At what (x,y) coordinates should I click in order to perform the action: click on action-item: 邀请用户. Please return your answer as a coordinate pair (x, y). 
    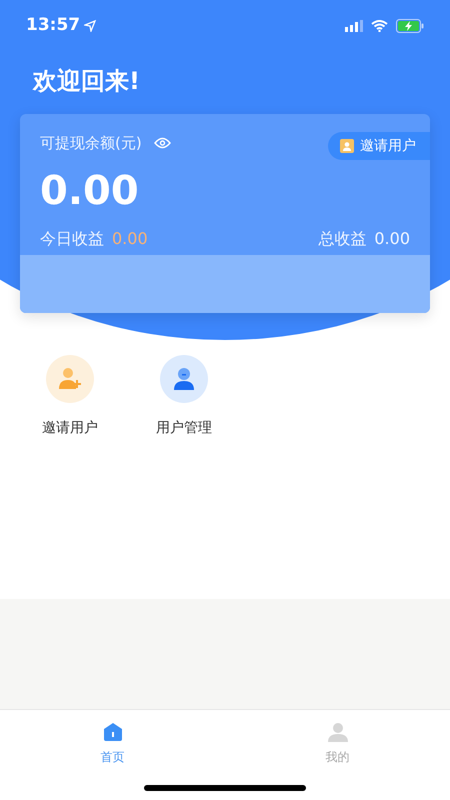
    Looking at the image, I should click on (70, 397).